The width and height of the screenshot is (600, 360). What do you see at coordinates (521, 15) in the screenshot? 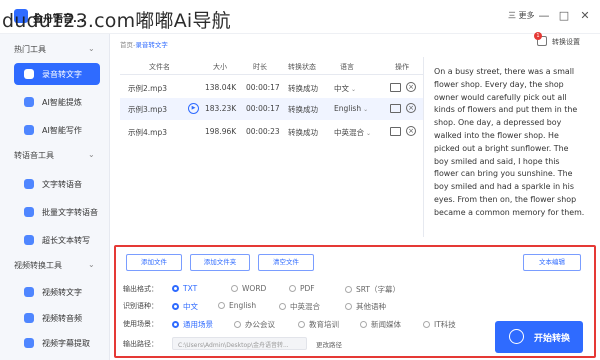
I see `more-menu-button: 三 更多` at bounding box center [521, 15].